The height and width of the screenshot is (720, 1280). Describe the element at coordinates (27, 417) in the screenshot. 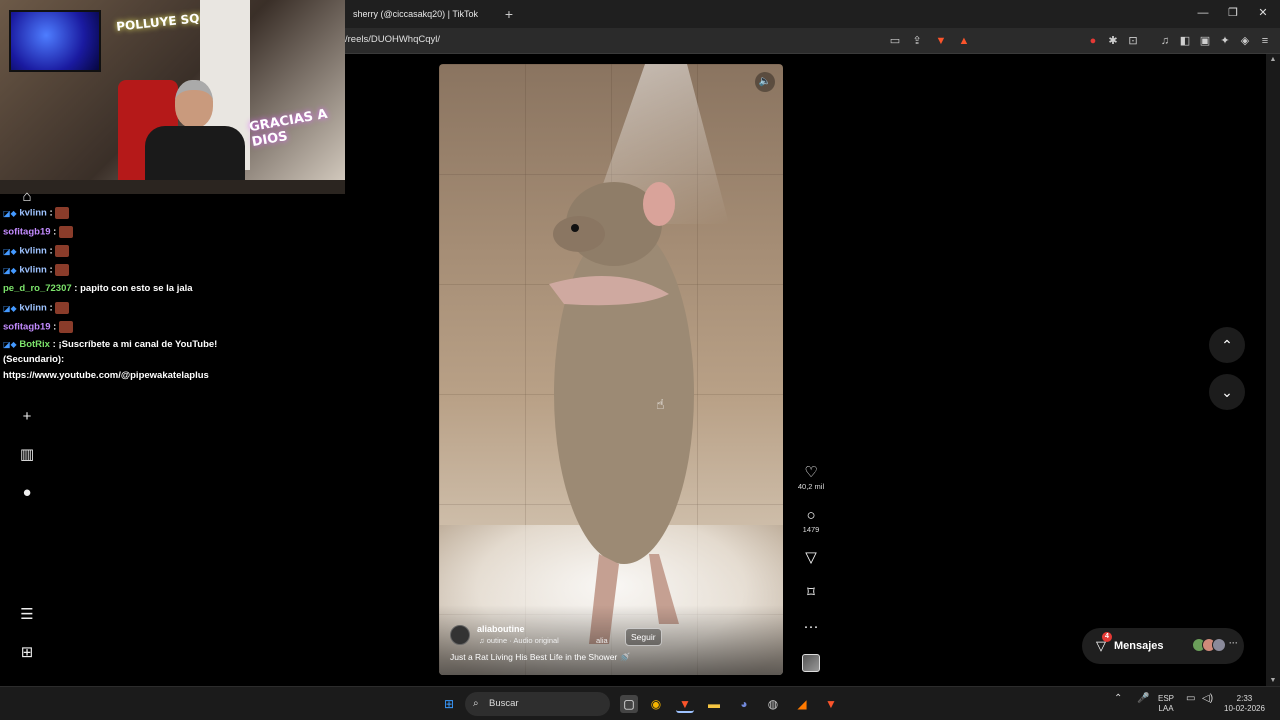

I see `create-icon: +` at that location.